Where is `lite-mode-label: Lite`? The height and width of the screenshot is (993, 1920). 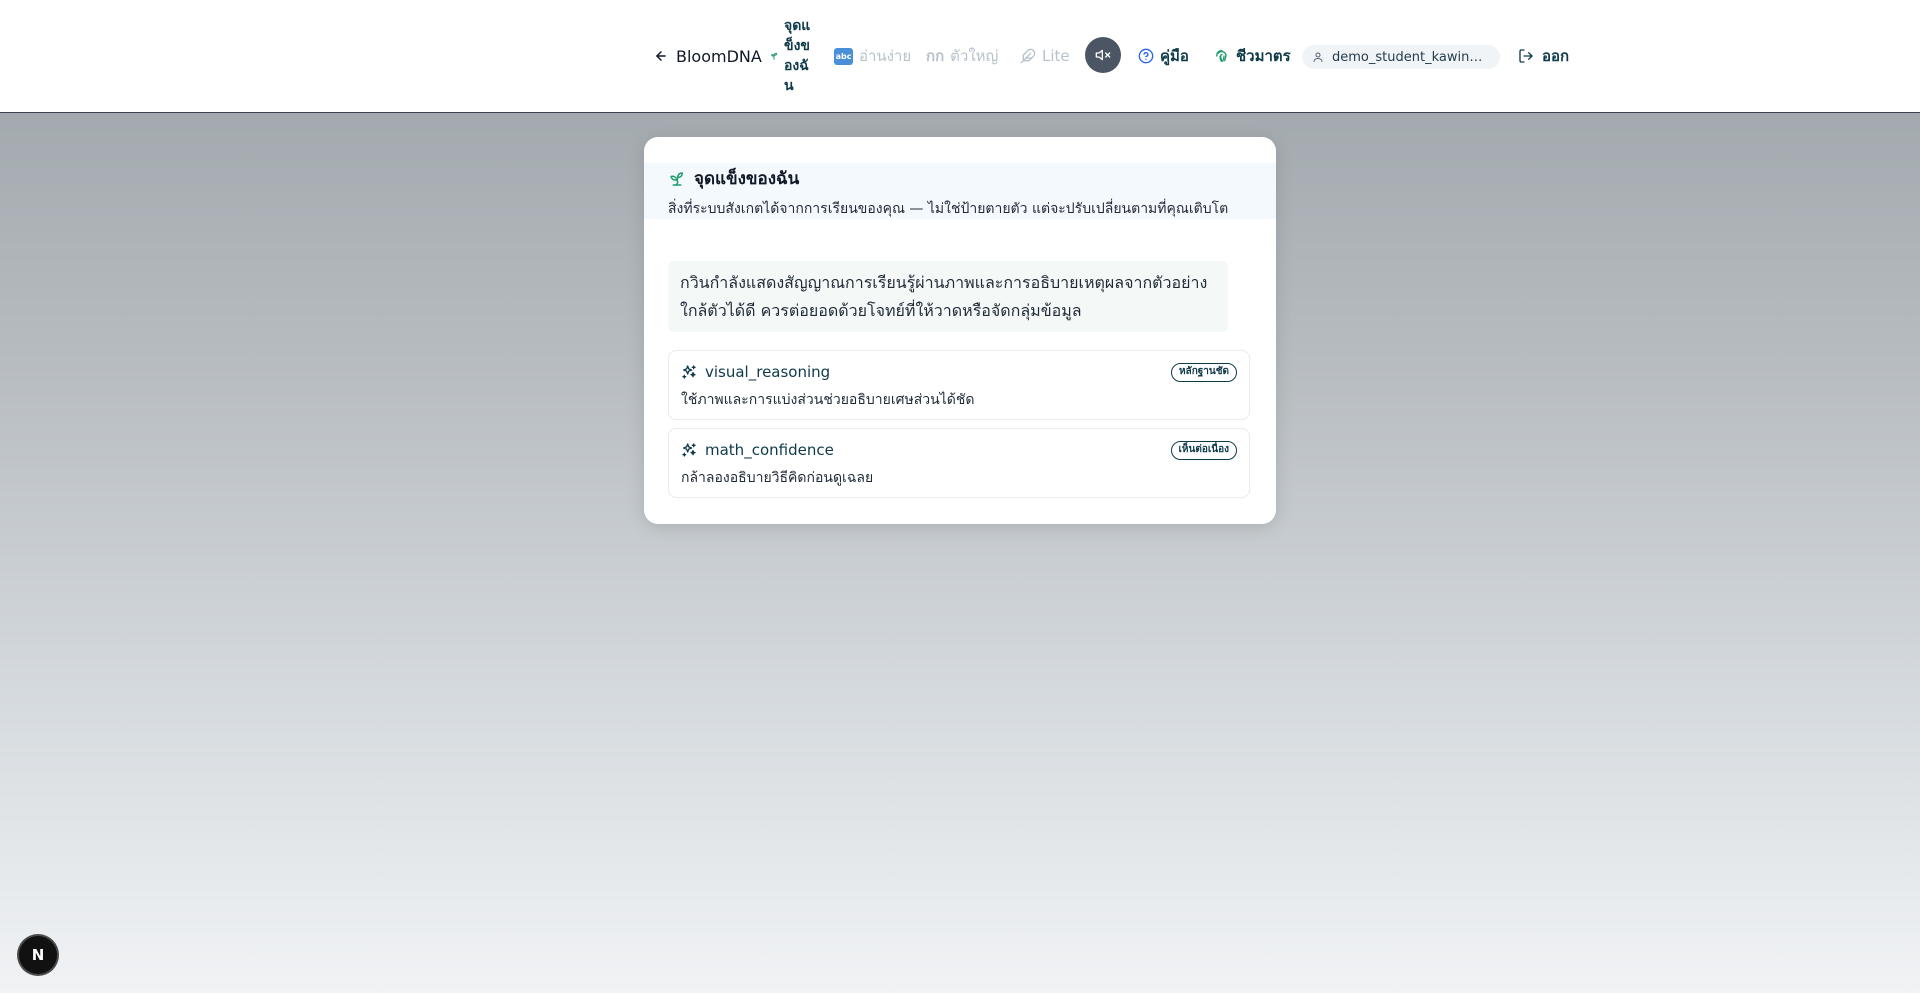
lite-mode-label: Lite is located at coordinates (1056, 56).